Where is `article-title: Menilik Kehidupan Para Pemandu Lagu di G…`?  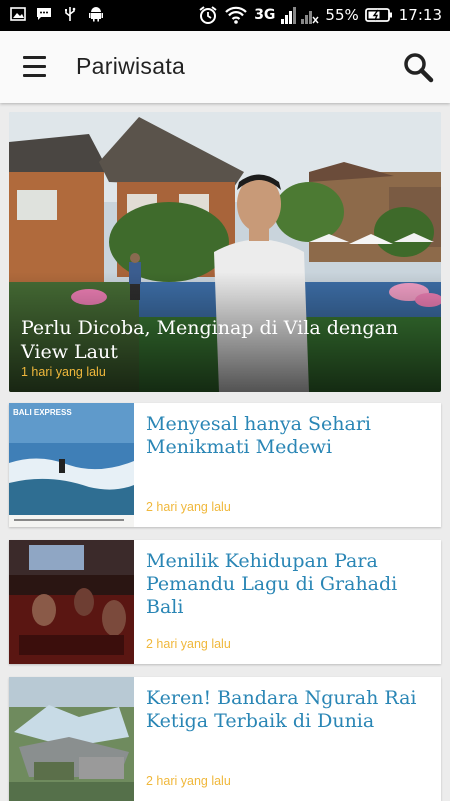 article-title: Menilik Kehidupan Para Pemandu Lagu di G… is located at coordinates (288, 584).